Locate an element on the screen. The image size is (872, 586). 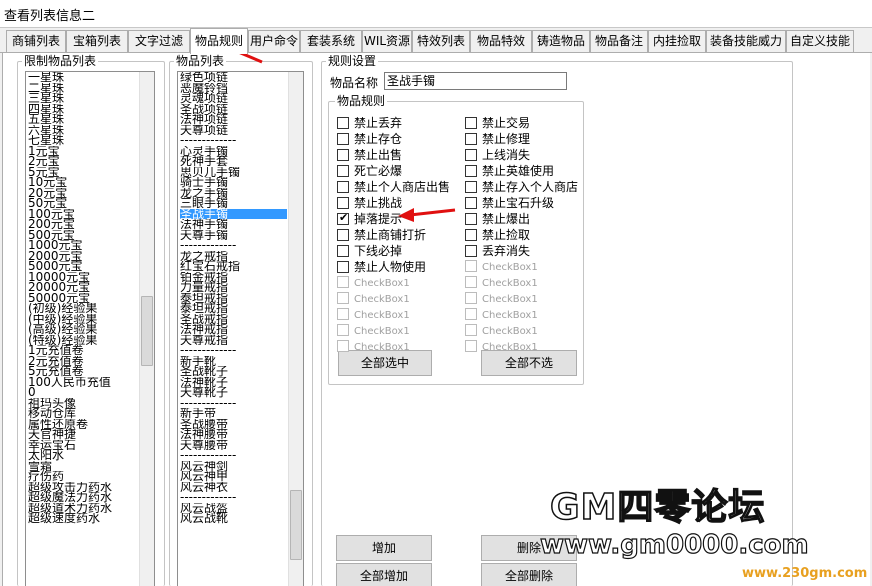
item-list-entry: 风云神衣 is located at coordinates (233, 487).